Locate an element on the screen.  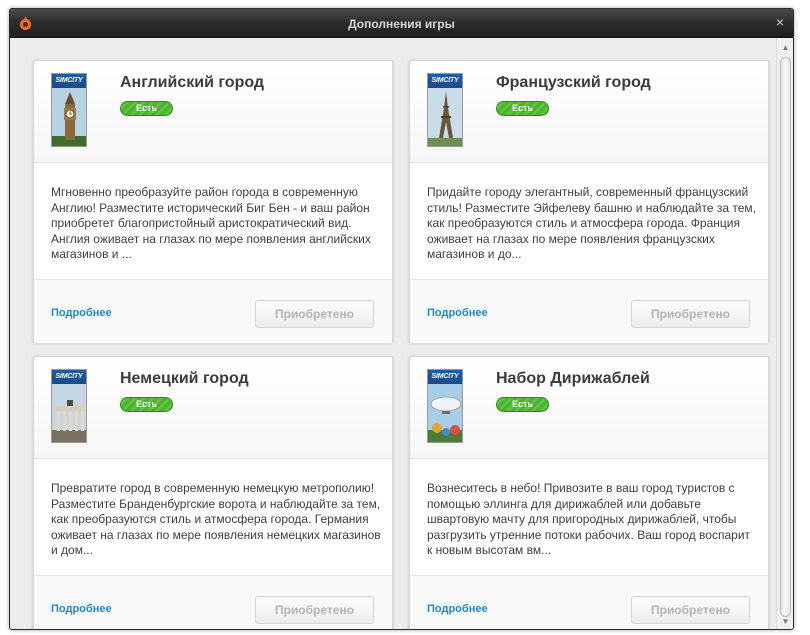
airship-icon is located at coordinates (445, 413).